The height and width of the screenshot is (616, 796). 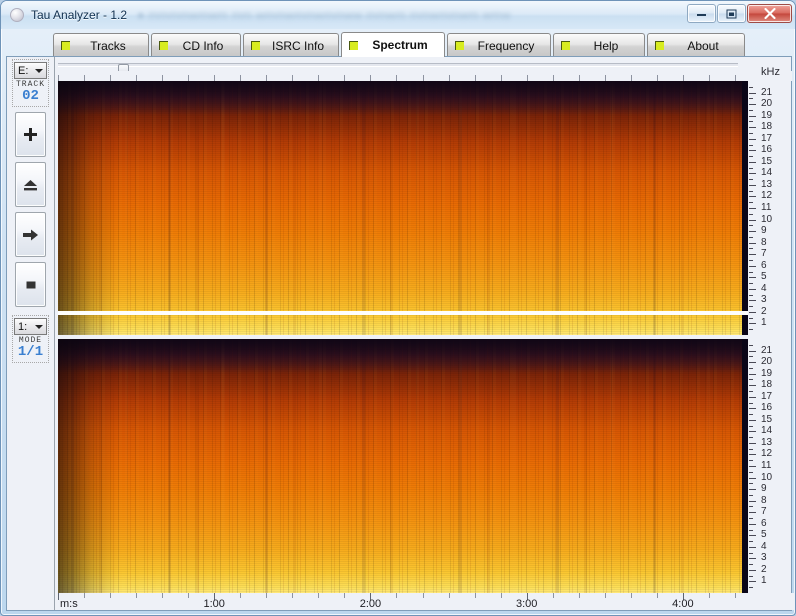 What do you see at coordinates (30, 326) in the screenshot?
I see `mode-select: 1:` at bounding box center [30, 326].